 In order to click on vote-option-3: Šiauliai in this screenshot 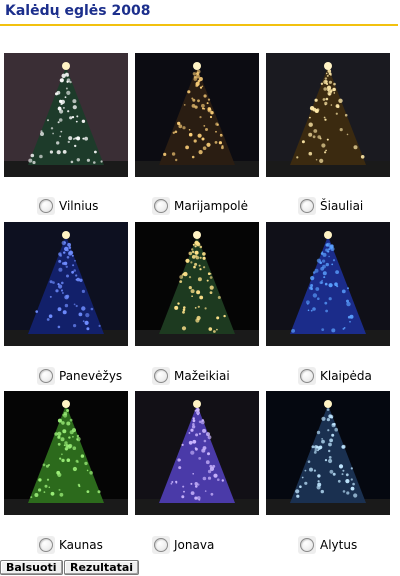, I will do `click(330, 206)`.